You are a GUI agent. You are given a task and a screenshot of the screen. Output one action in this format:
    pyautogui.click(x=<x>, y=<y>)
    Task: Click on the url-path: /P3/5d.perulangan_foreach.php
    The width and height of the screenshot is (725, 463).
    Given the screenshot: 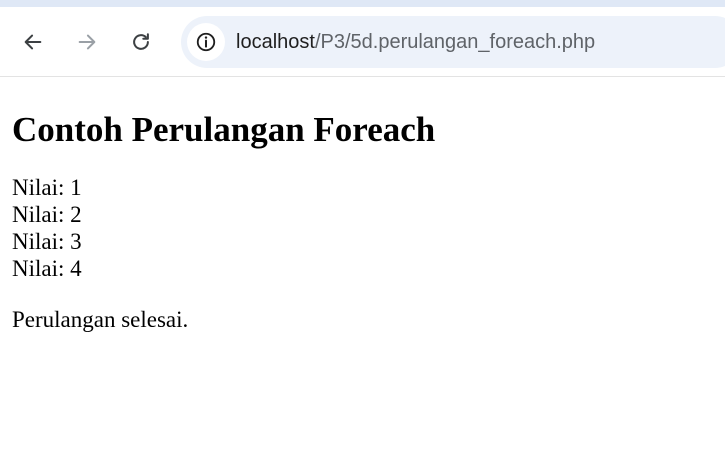 What is the action you would take?
    pyautogui.click(x=455, y=42)
    